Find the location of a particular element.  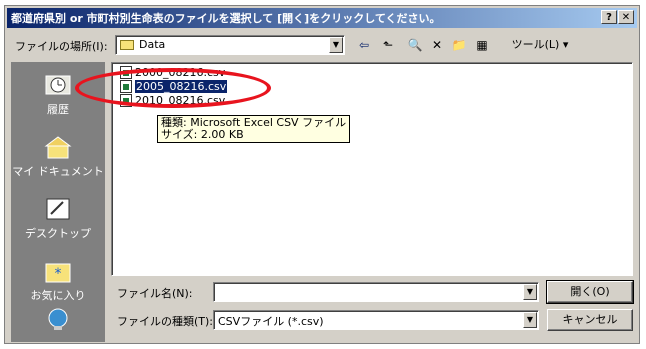

look-in-value: Data is located at coordinates (152, 44).